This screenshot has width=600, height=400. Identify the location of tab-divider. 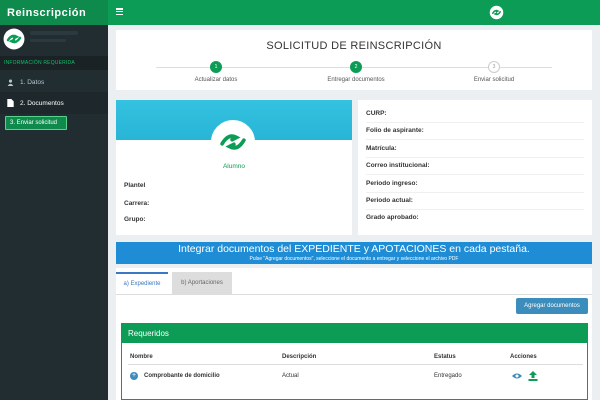
(354, 294).